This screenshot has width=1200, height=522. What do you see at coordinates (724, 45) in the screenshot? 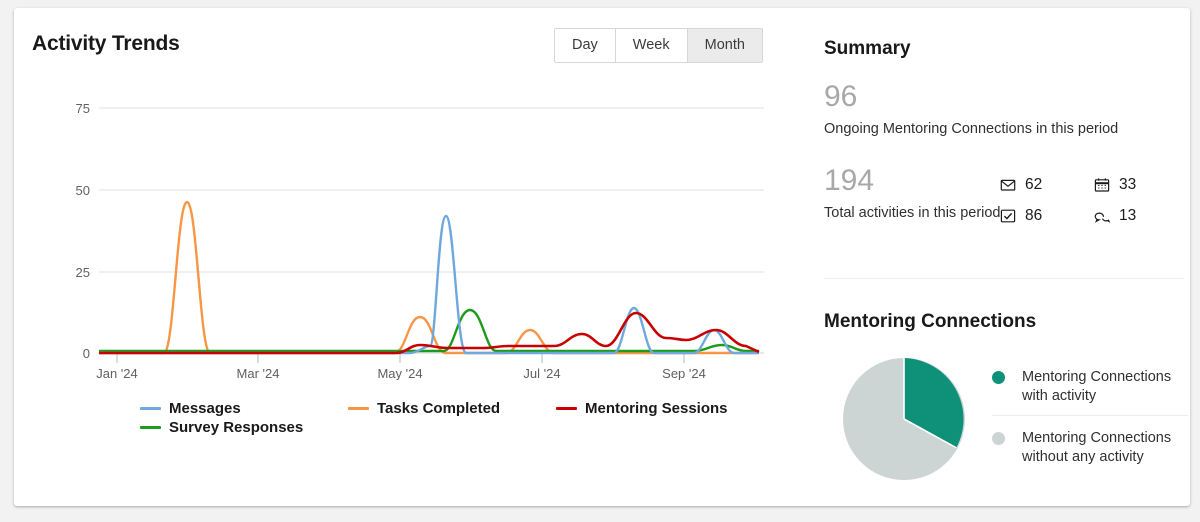
I see `tab-month: Month` at bounding box center [724, 45].